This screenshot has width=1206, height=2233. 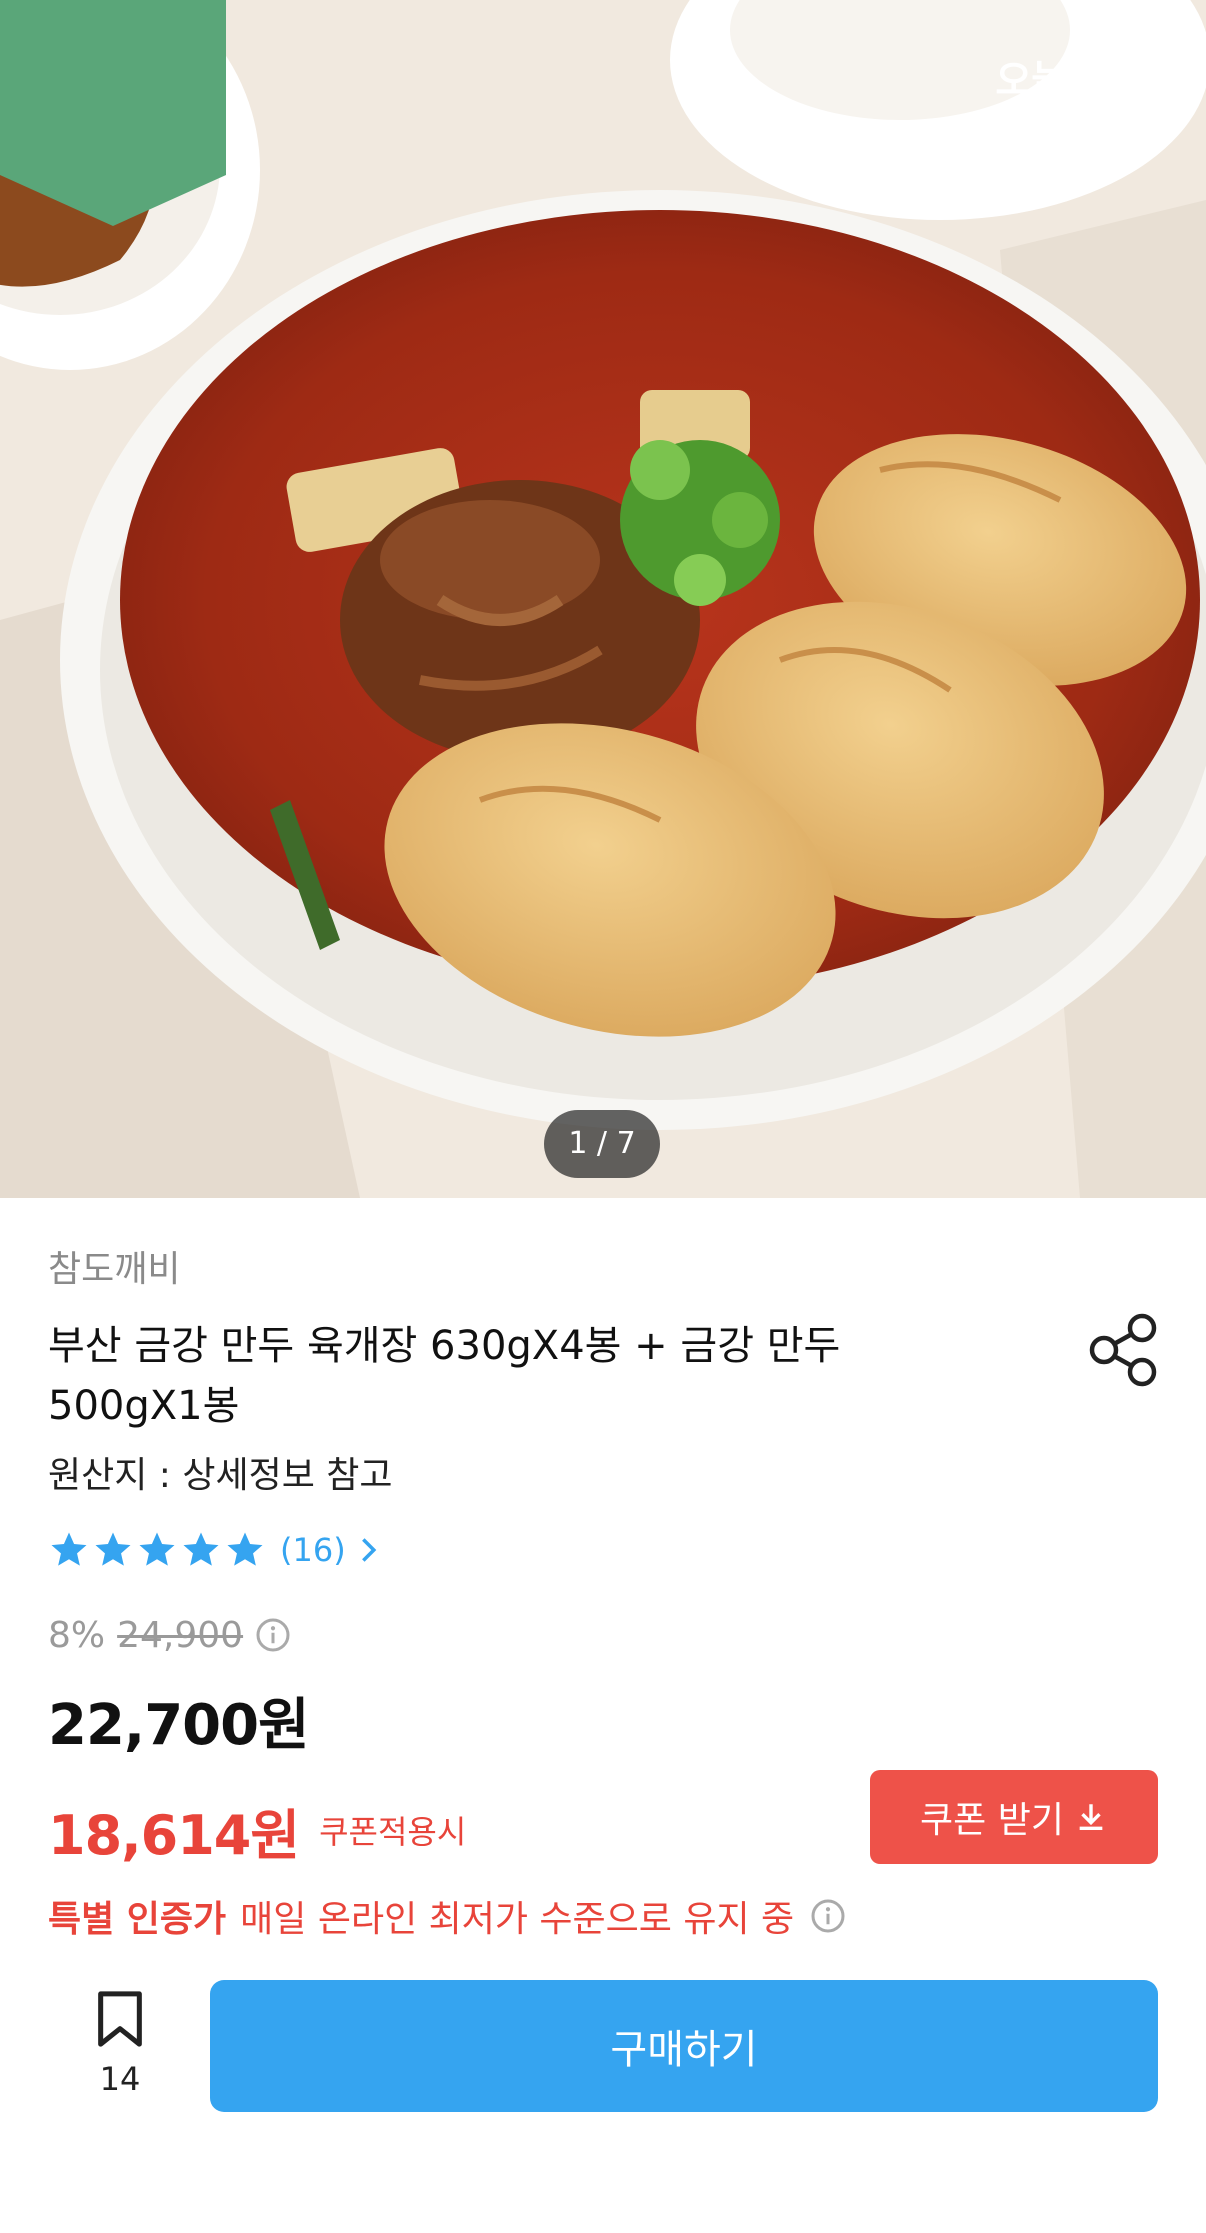 What do you see at coordinates (114, 1266) in the screenshot?
I see `brand-name: 참도깨비` at bounding box center [114, 1266].